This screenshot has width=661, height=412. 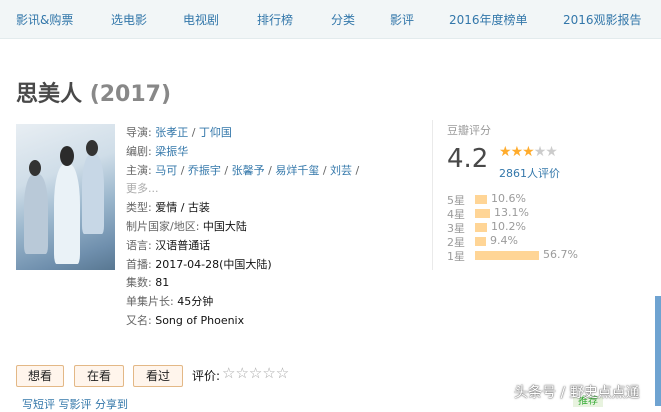 What do you see at coordinates (297, 170) in the screenshot?
I see `cast-link: 易烊千玺` at bounding box center [297, 170].